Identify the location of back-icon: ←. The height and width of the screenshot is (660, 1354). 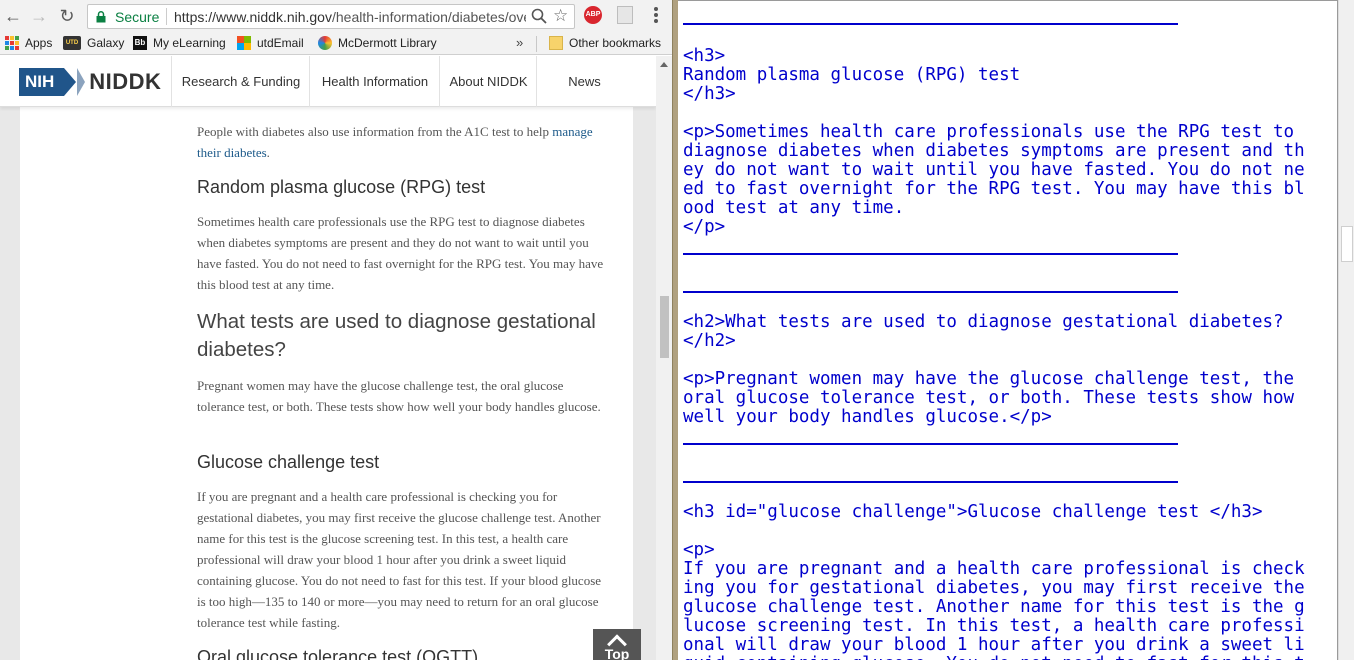
(13, 16).